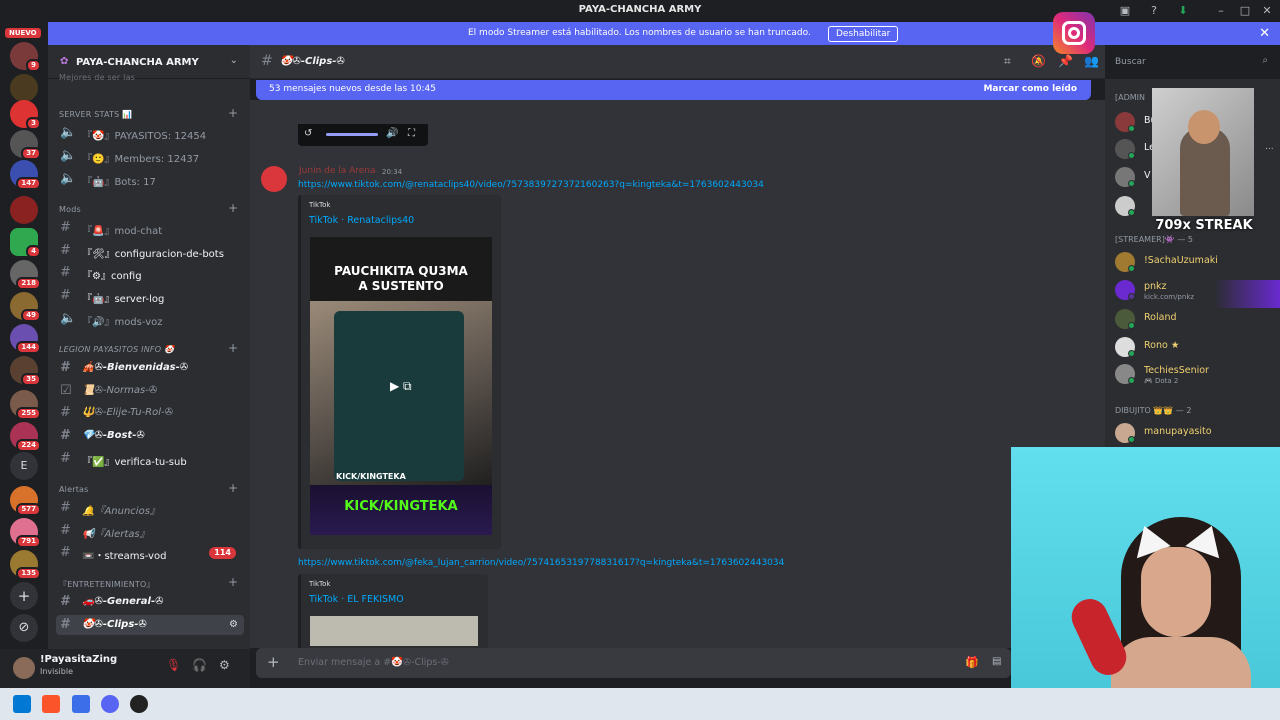 The height and width of the screenshot is (720, 1280). Describe the element at coordinates (150, 368) in the screenshot. I see `text-channel: # 🎪✇-Bienvenidas-✇` at that location.